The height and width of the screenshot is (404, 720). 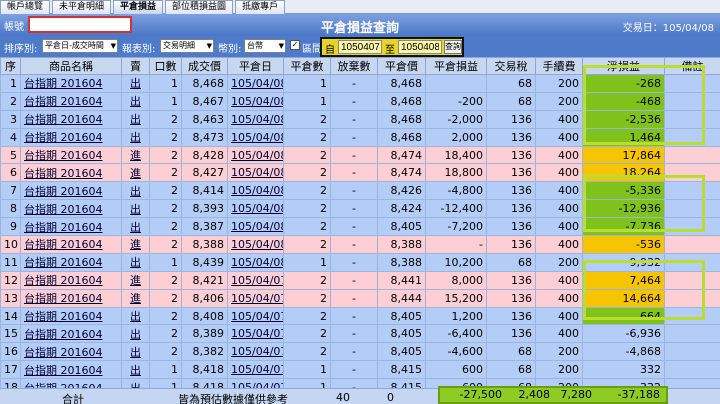 I want to click on column-header-product: 商品名稱, so click(x=71, y=66).